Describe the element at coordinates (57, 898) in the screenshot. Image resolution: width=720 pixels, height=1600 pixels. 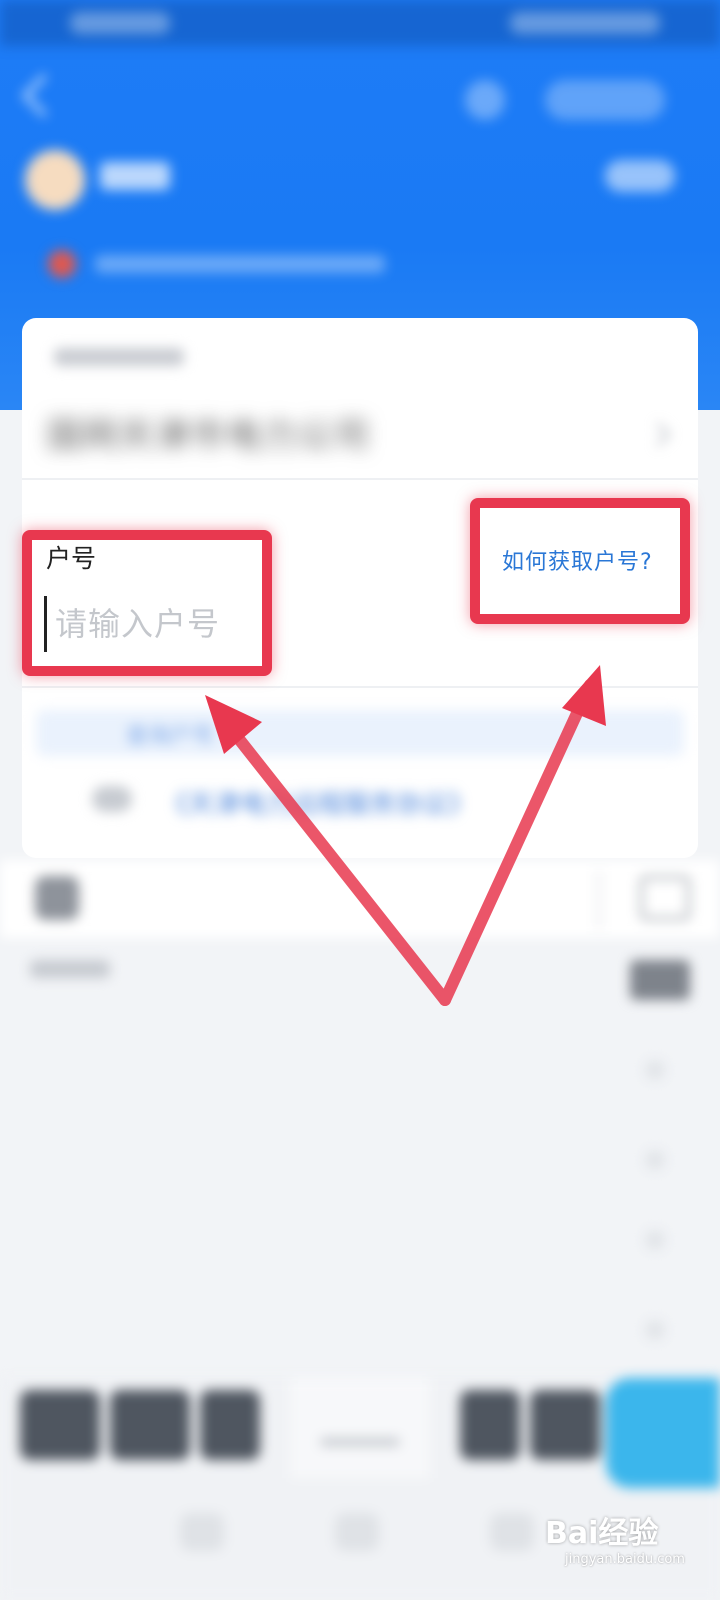
I see `list-item-icon` at that location.